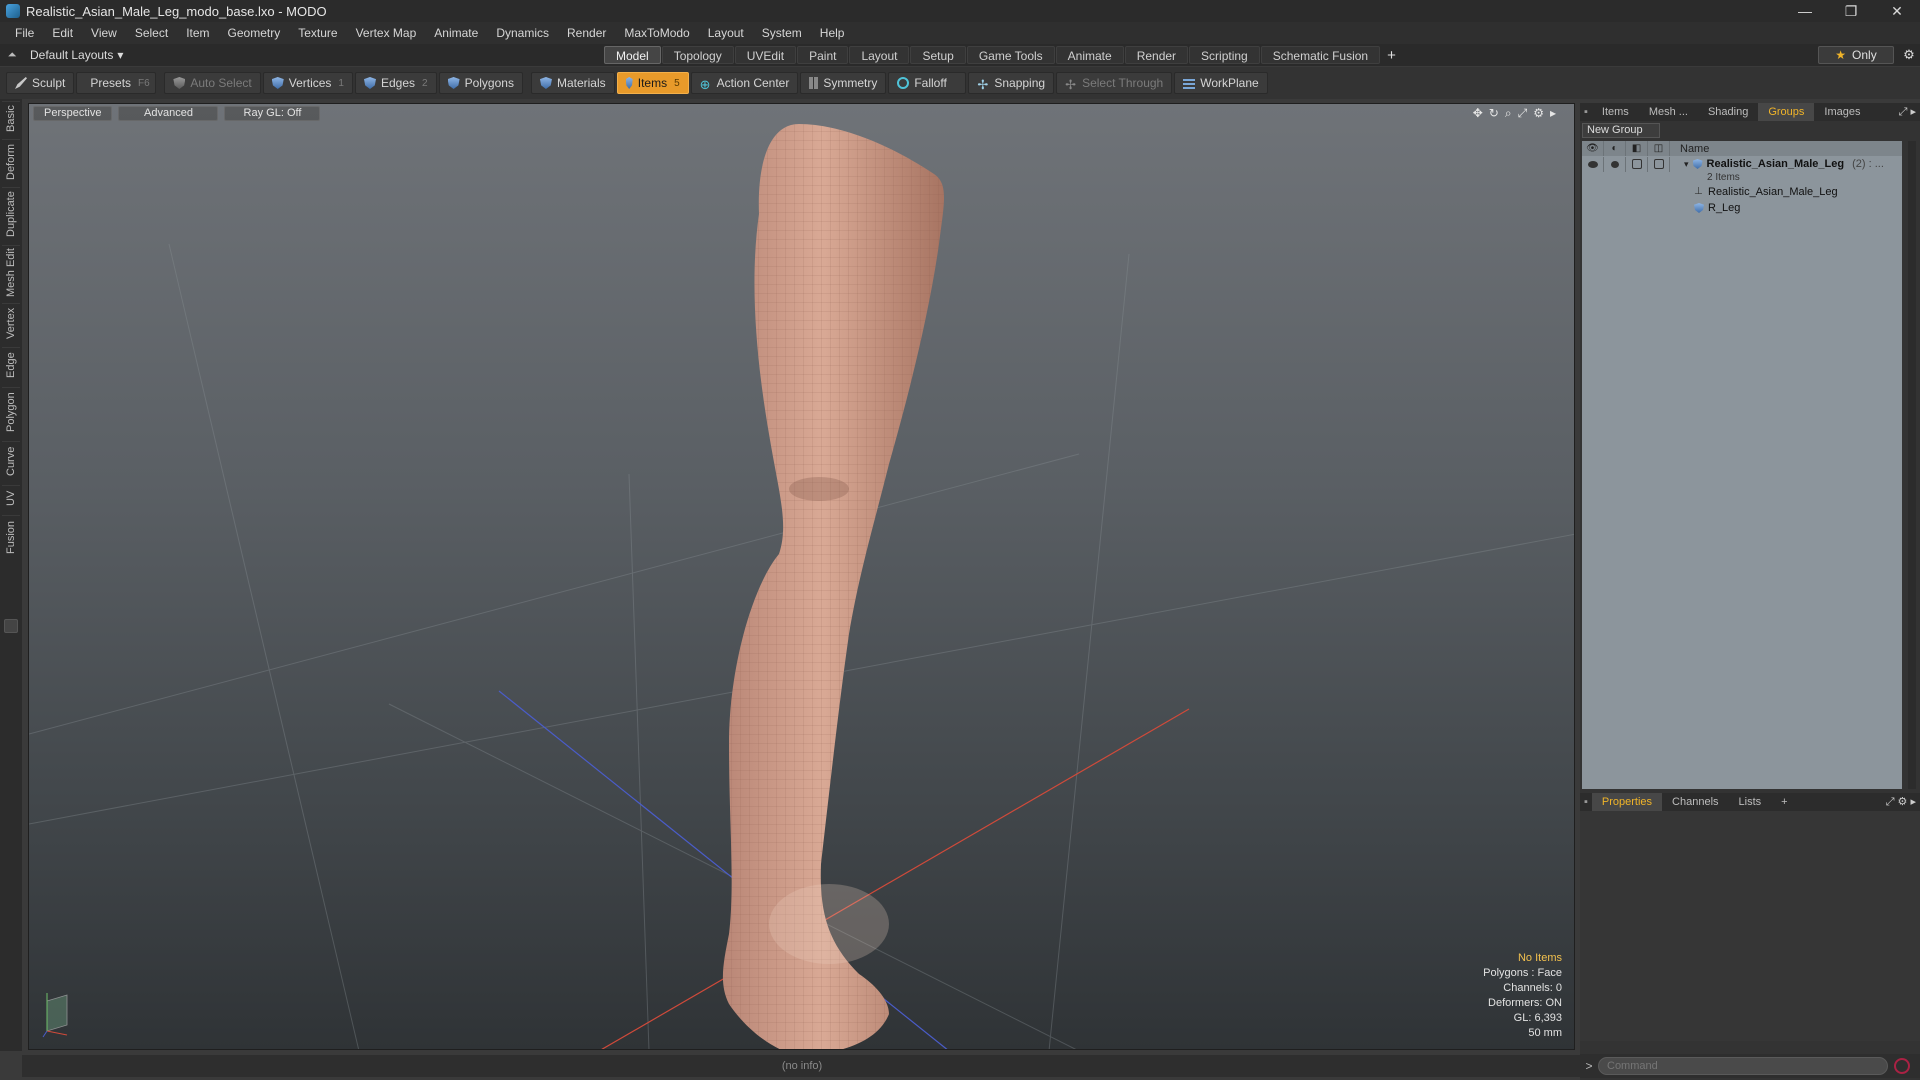 The width and height of the screenshot is (1920, 1080). Describe the element at coordinates (1010, 55) in the screenshot. I see `tab-game-tools: Game Tools` at that location.